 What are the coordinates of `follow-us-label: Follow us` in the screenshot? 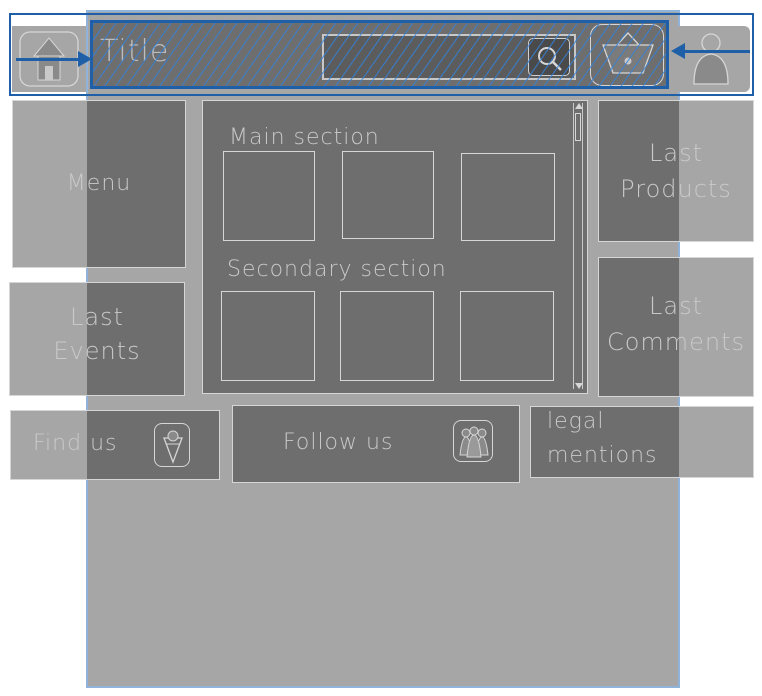 It's located at (338, 442).